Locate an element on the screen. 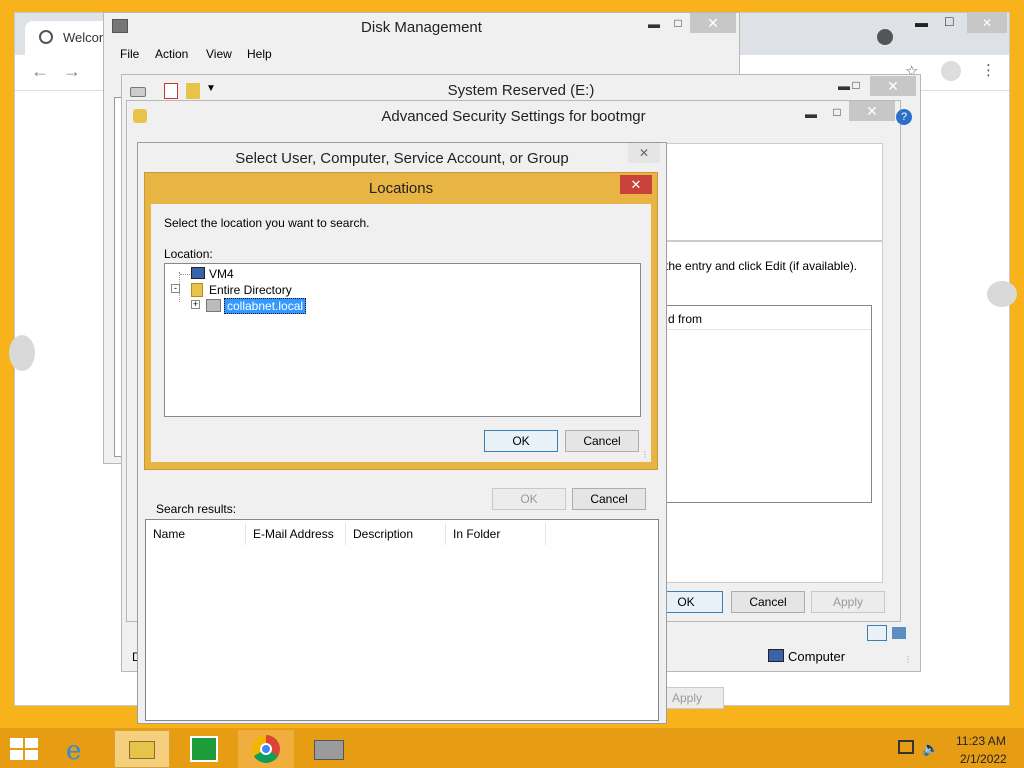 This screenshot has height=768, width=1024. start-button is located at coordinates (24, 749).